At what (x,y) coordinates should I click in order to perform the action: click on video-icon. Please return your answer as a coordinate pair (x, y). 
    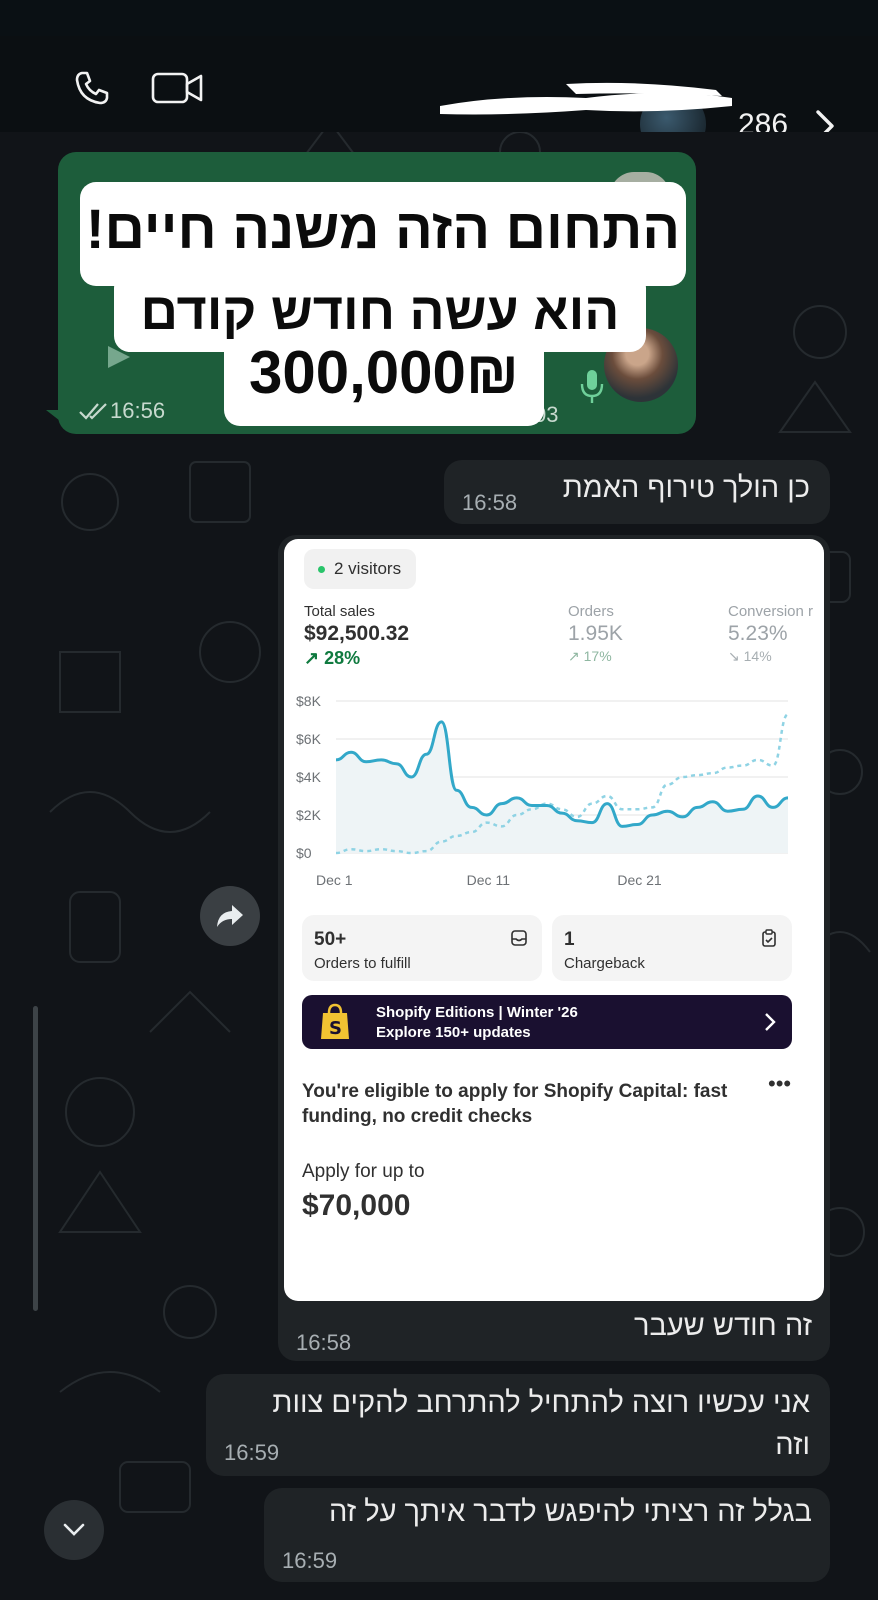
    Looking at the image, I should click on (178, 88).